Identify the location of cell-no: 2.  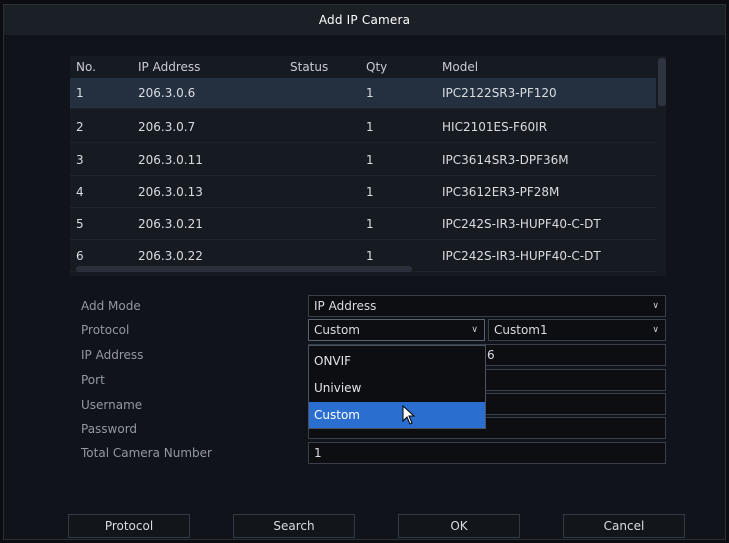
(80, 127).